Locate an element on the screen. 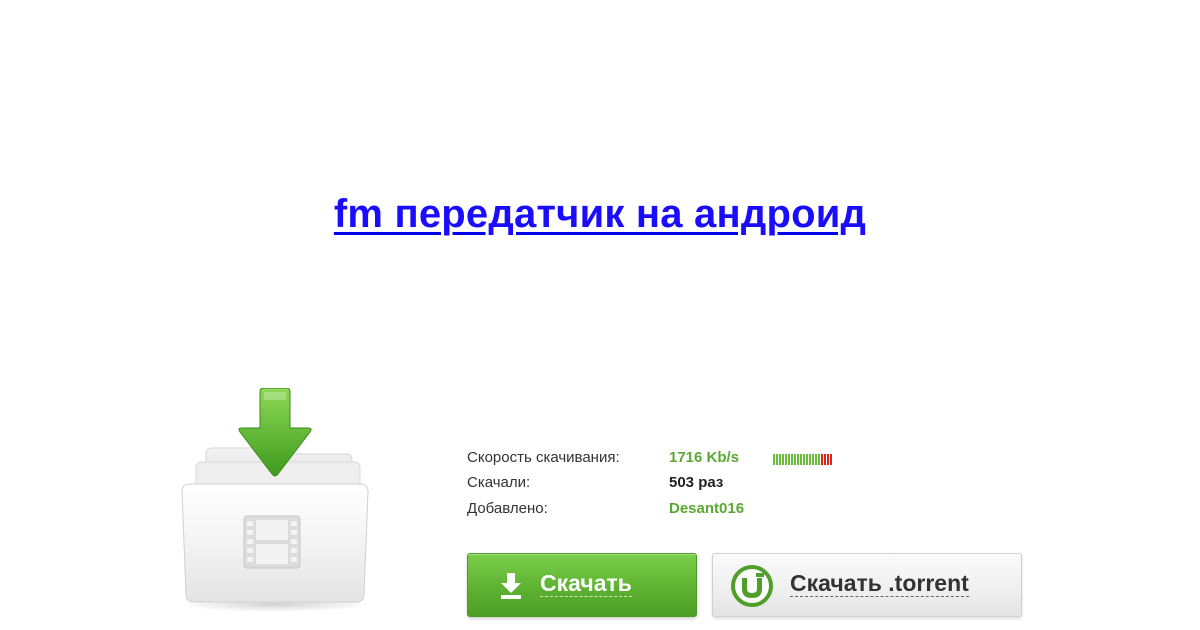 The width and height of the screenshot is (1200, 630). speed-label: Скорость скачивания: is located at coordinates (543, 457).